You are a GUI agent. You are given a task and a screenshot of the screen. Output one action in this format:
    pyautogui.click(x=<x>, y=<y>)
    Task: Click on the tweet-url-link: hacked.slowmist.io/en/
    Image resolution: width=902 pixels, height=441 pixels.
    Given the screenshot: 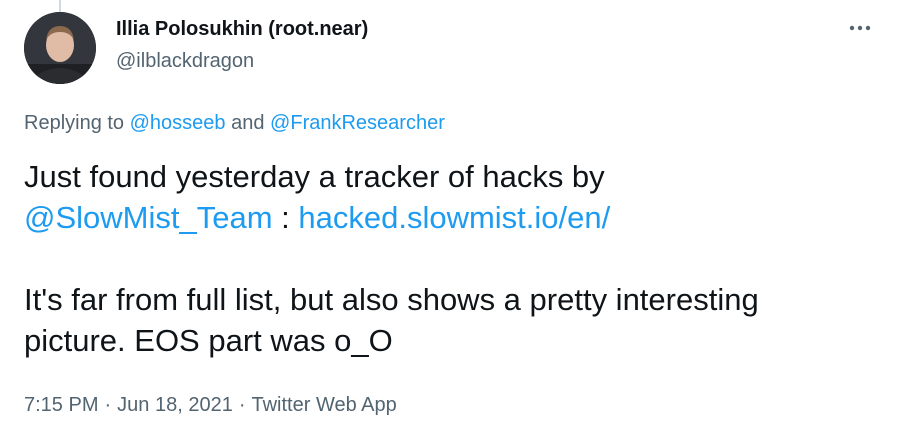 What is the action you would take?
    pyautogui.click(x=454, y=217)
    